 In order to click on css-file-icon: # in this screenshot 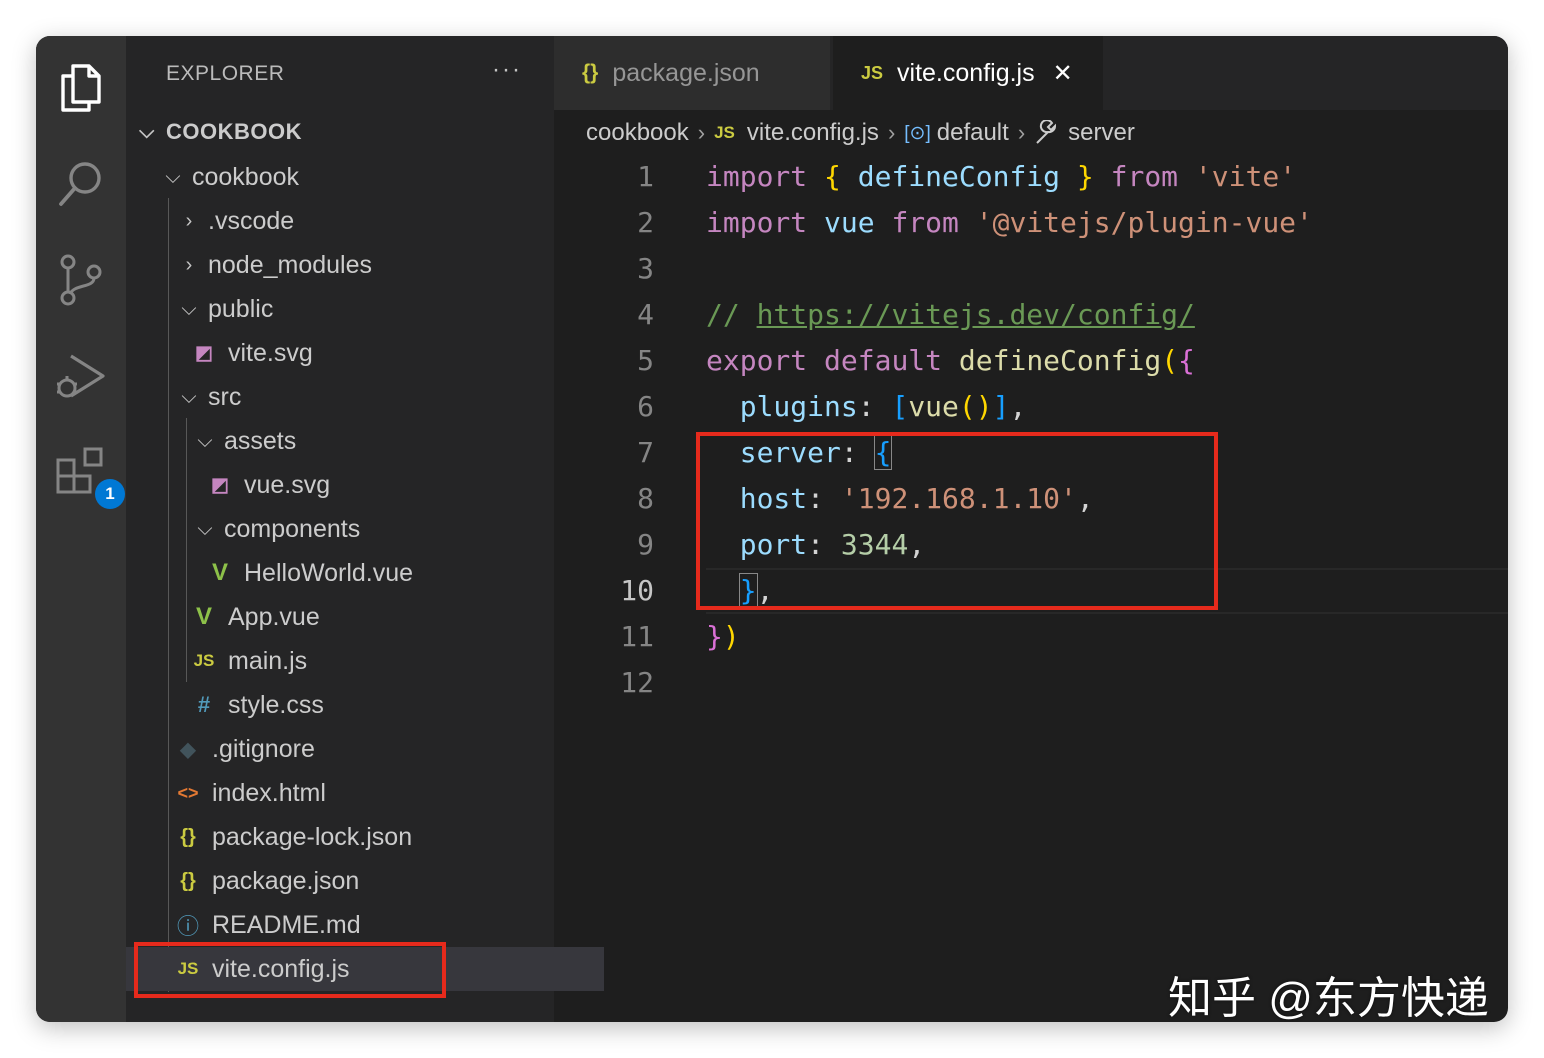, I will do `click(204, 705)`.